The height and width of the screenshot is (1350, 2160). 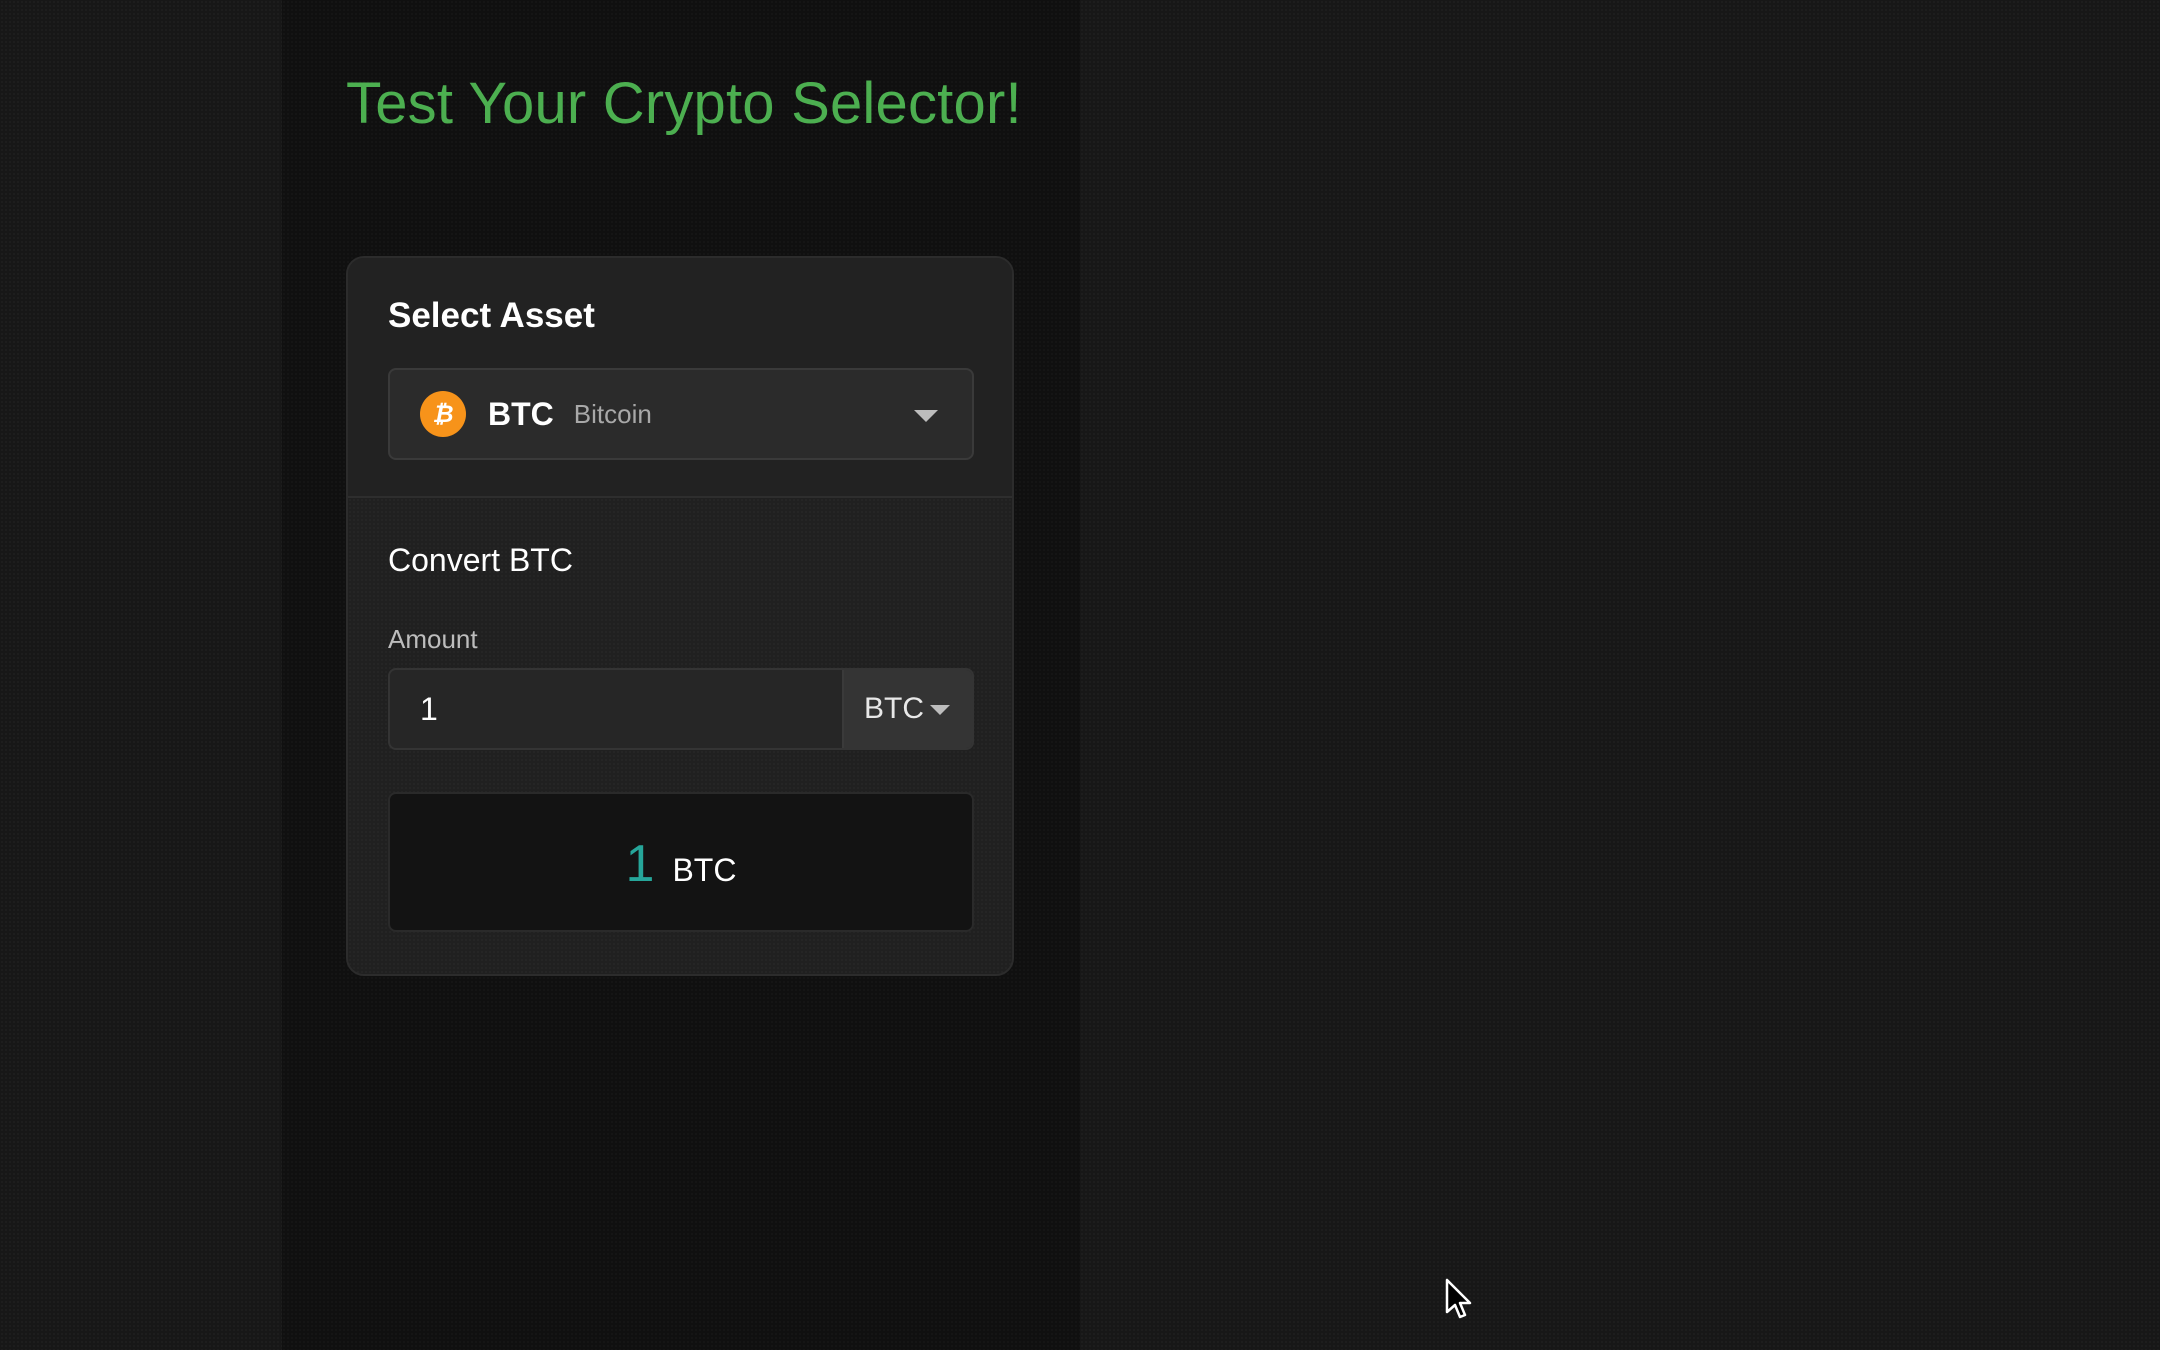 I want to click on bitcoin-icon: ₿, so click(x=443, y=414).